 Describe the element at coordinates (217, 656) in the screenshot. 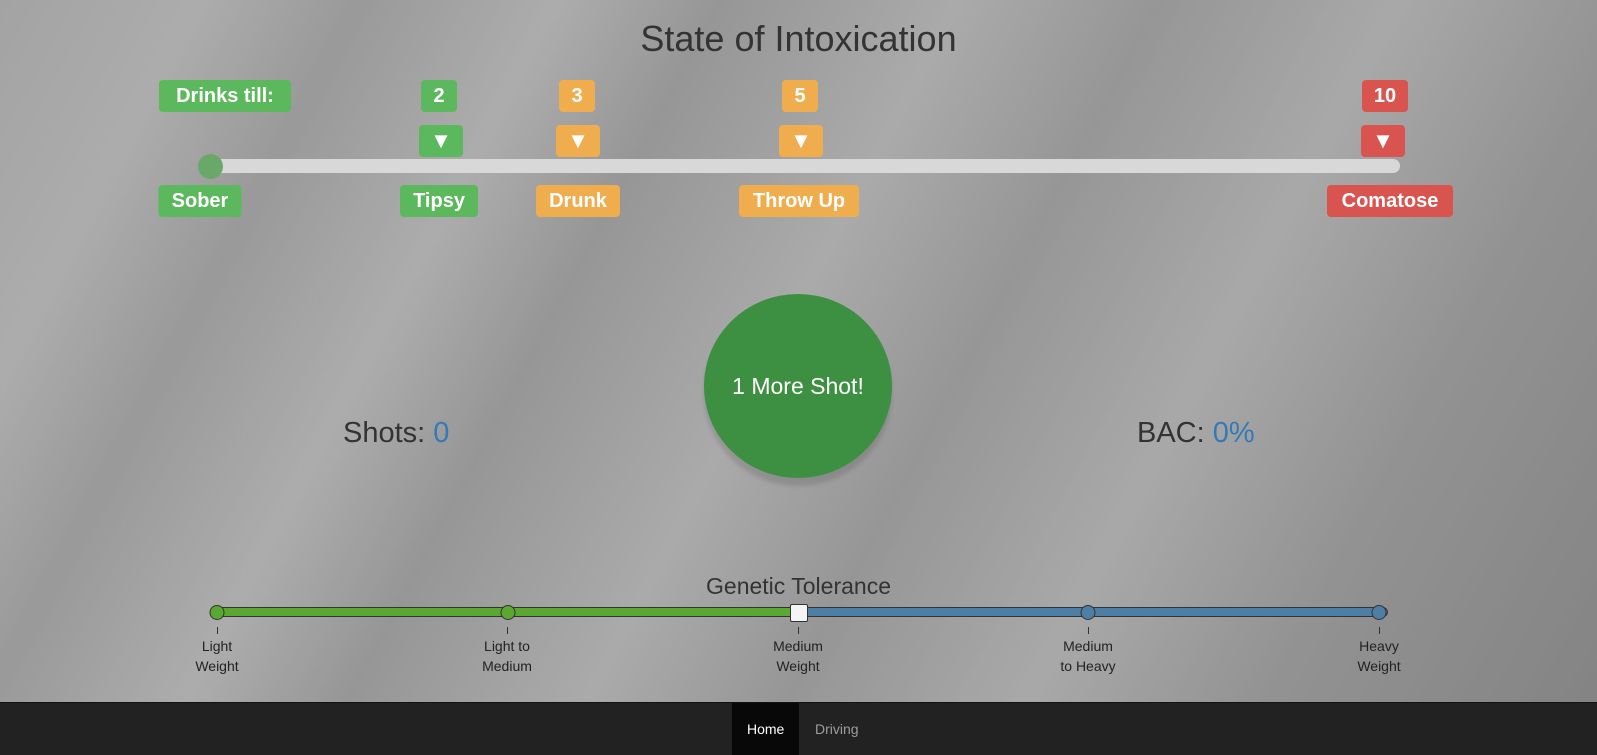

I see `tolerance-label-light-weight: Light Weight` at that location.